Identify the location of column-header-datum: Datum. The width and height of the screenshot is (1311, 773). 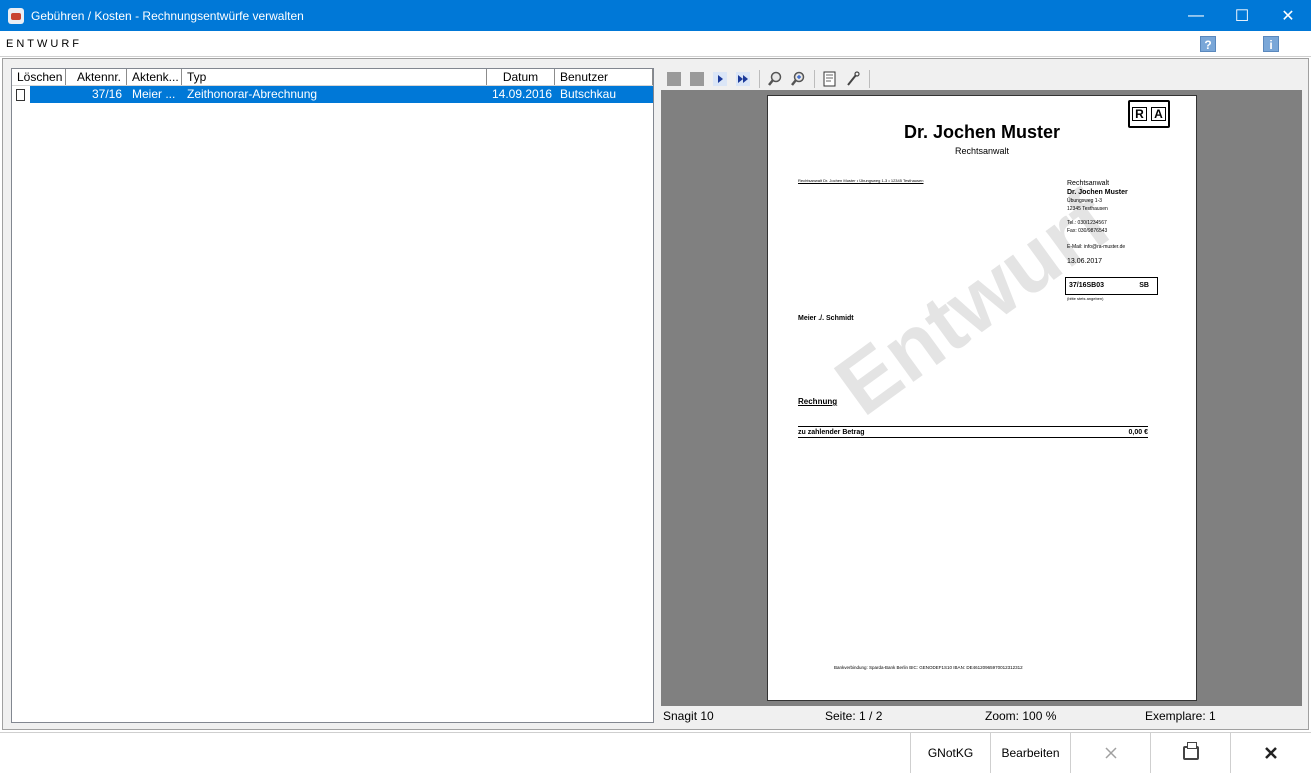
(521, 77).